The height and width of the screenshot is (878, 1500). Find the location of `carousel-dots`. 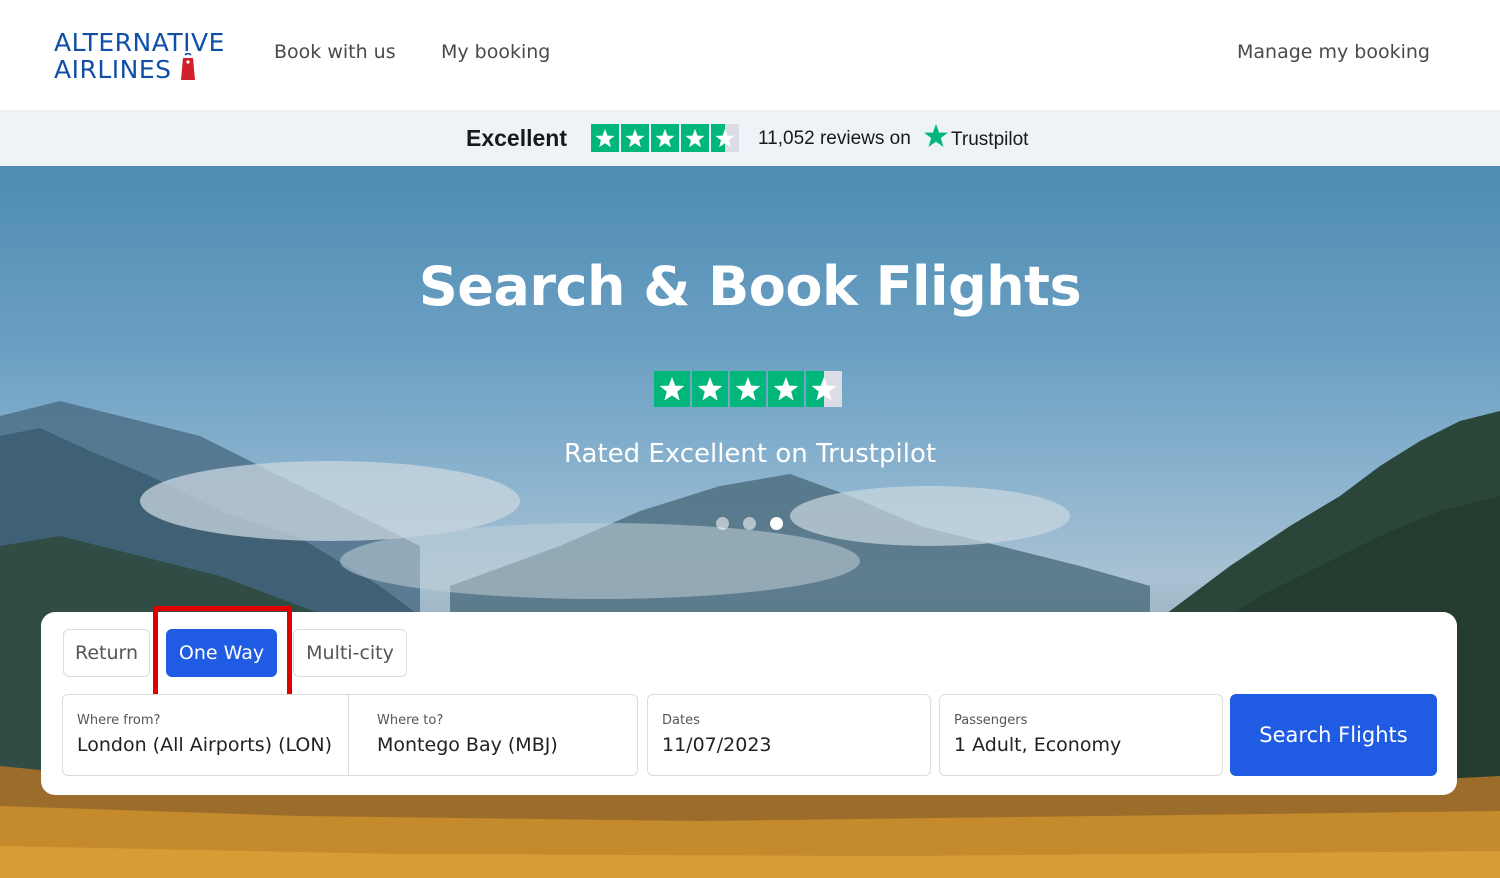

carousel-dots is located at coordinates (754, 525).